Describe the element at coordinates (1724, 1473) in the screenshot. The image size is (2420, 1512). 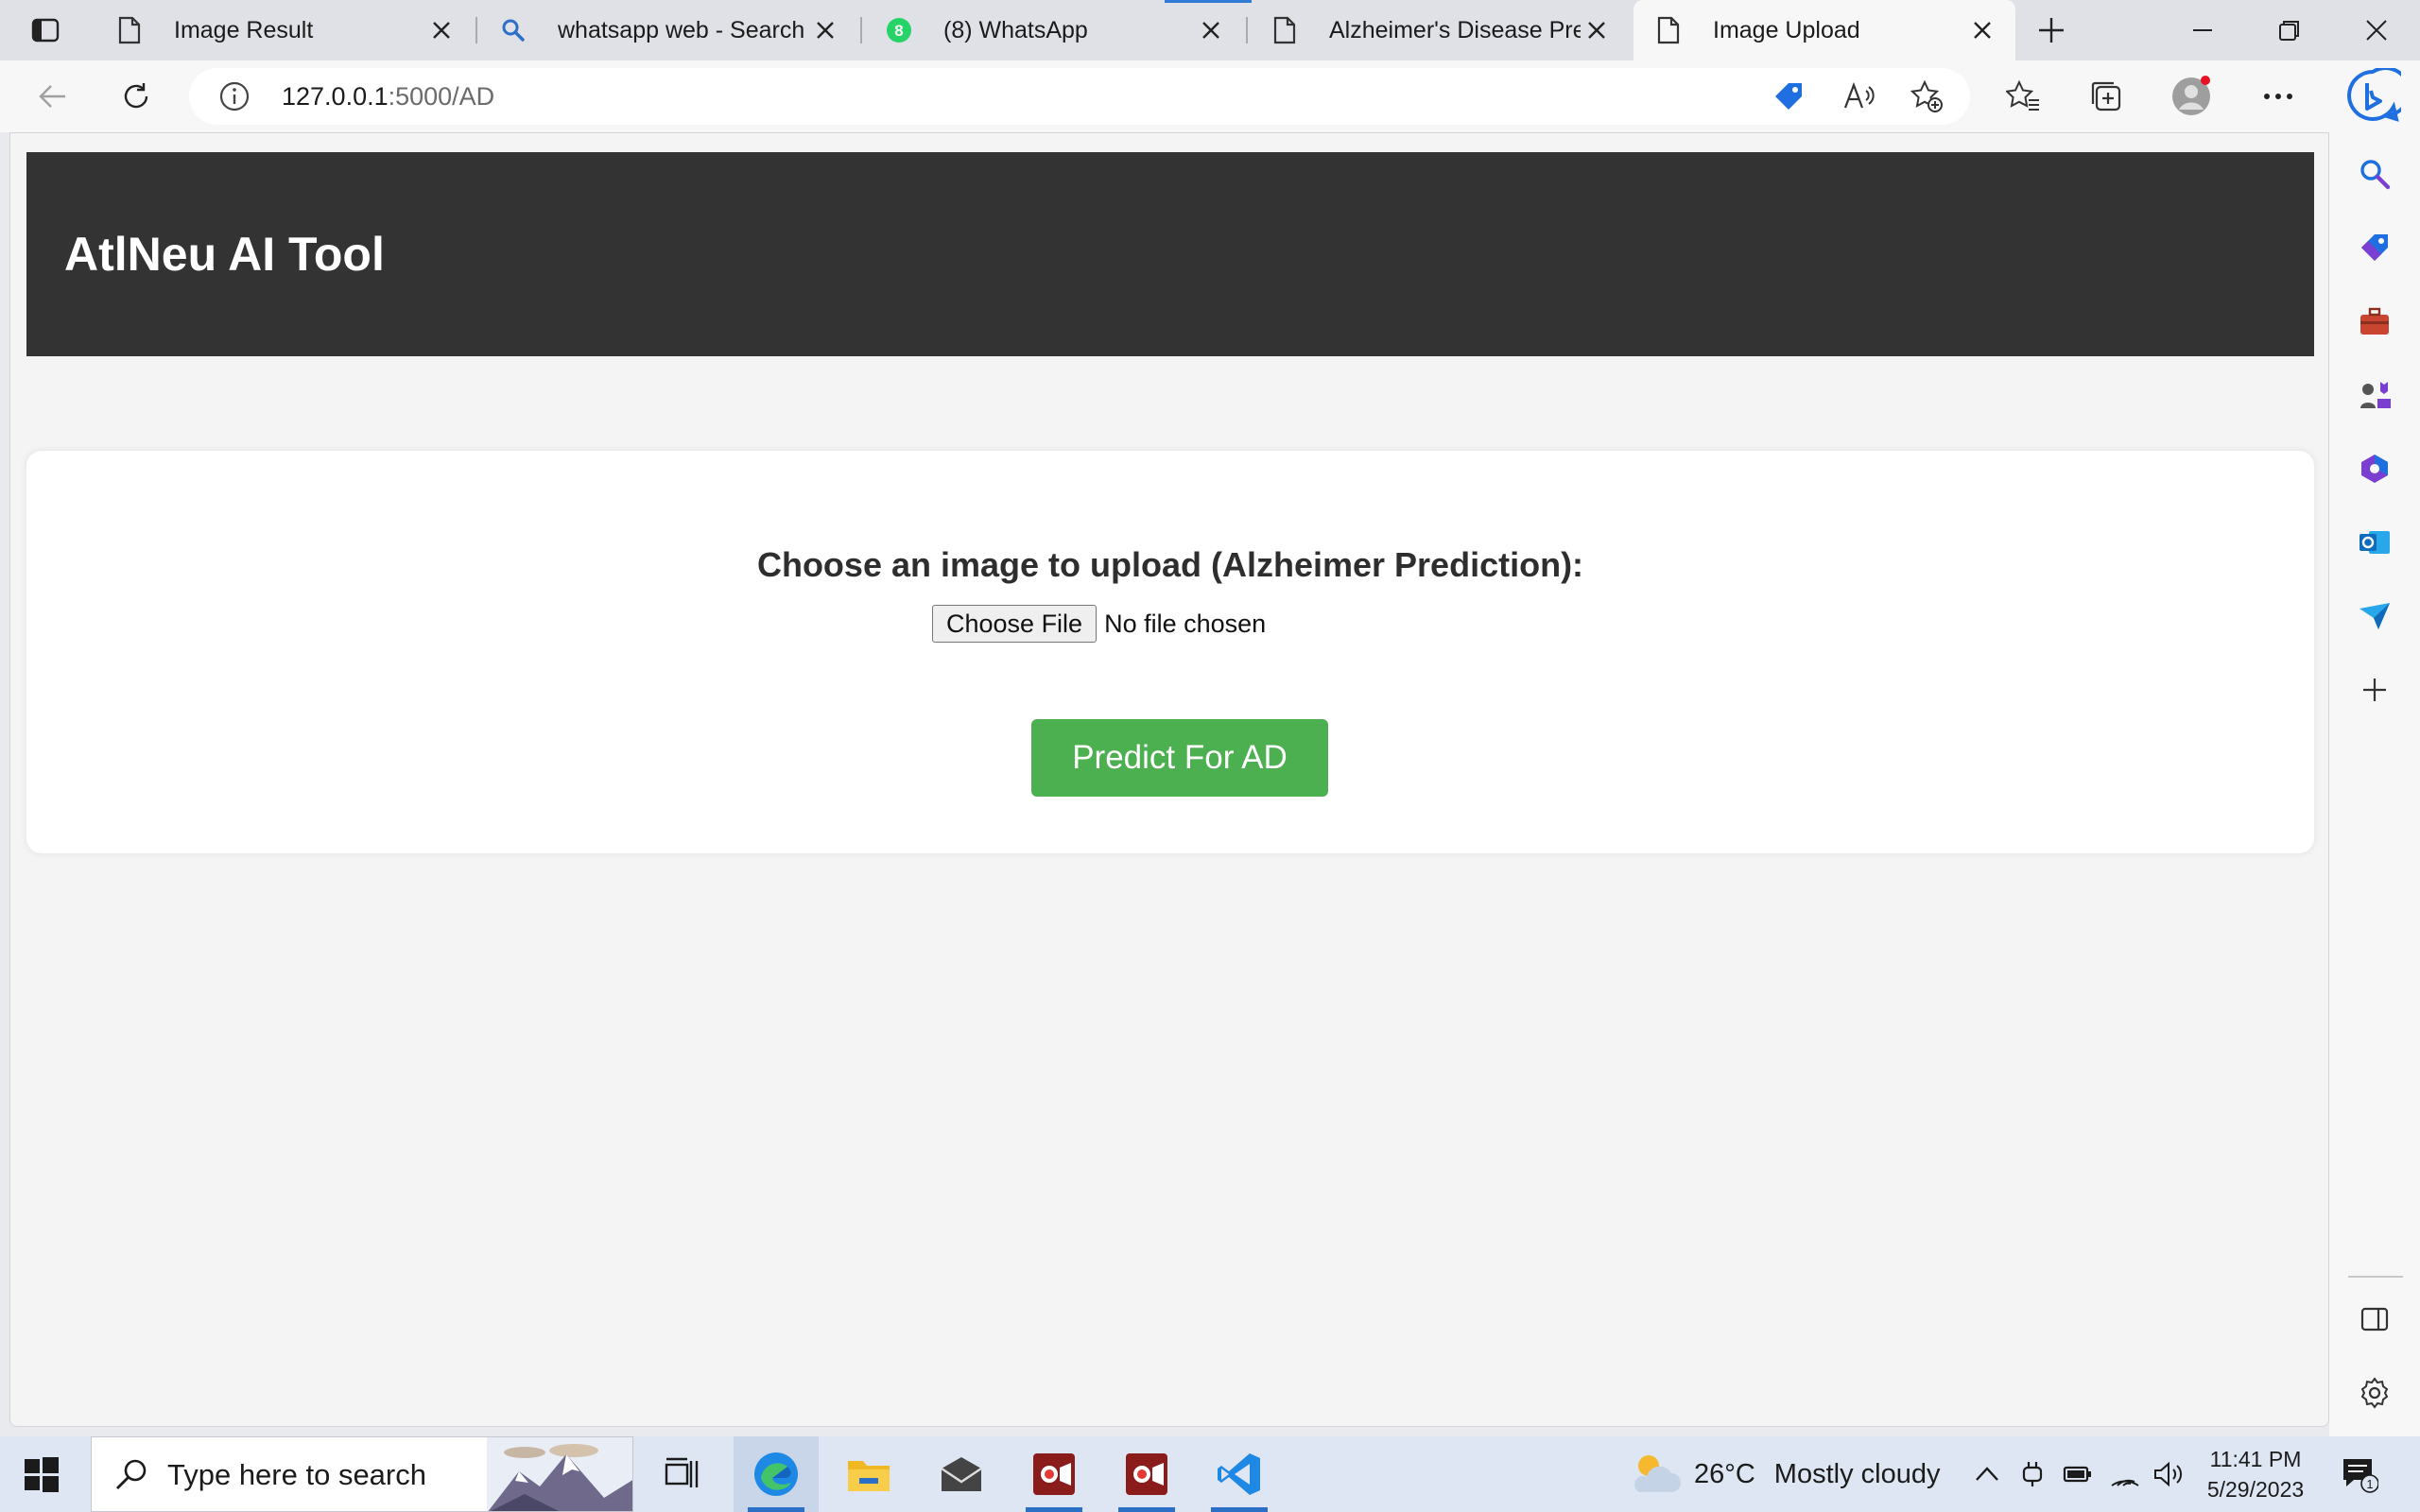
I see `weather-temperature: 26°C` at that location.